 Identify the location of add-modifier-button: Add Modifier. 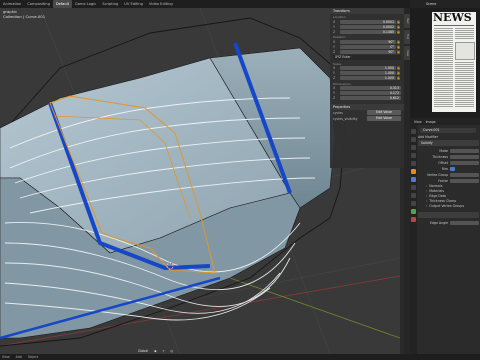
(434, 137).